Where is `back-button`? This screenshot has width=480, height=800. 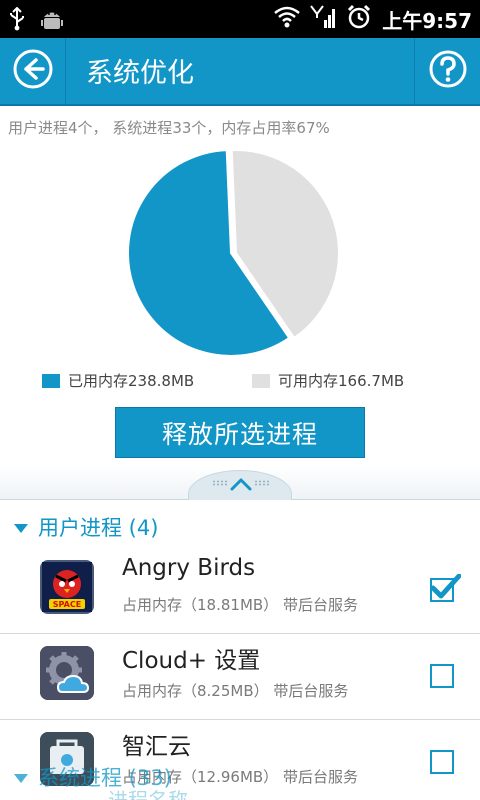
back-button is located at coordinates (33, 71).